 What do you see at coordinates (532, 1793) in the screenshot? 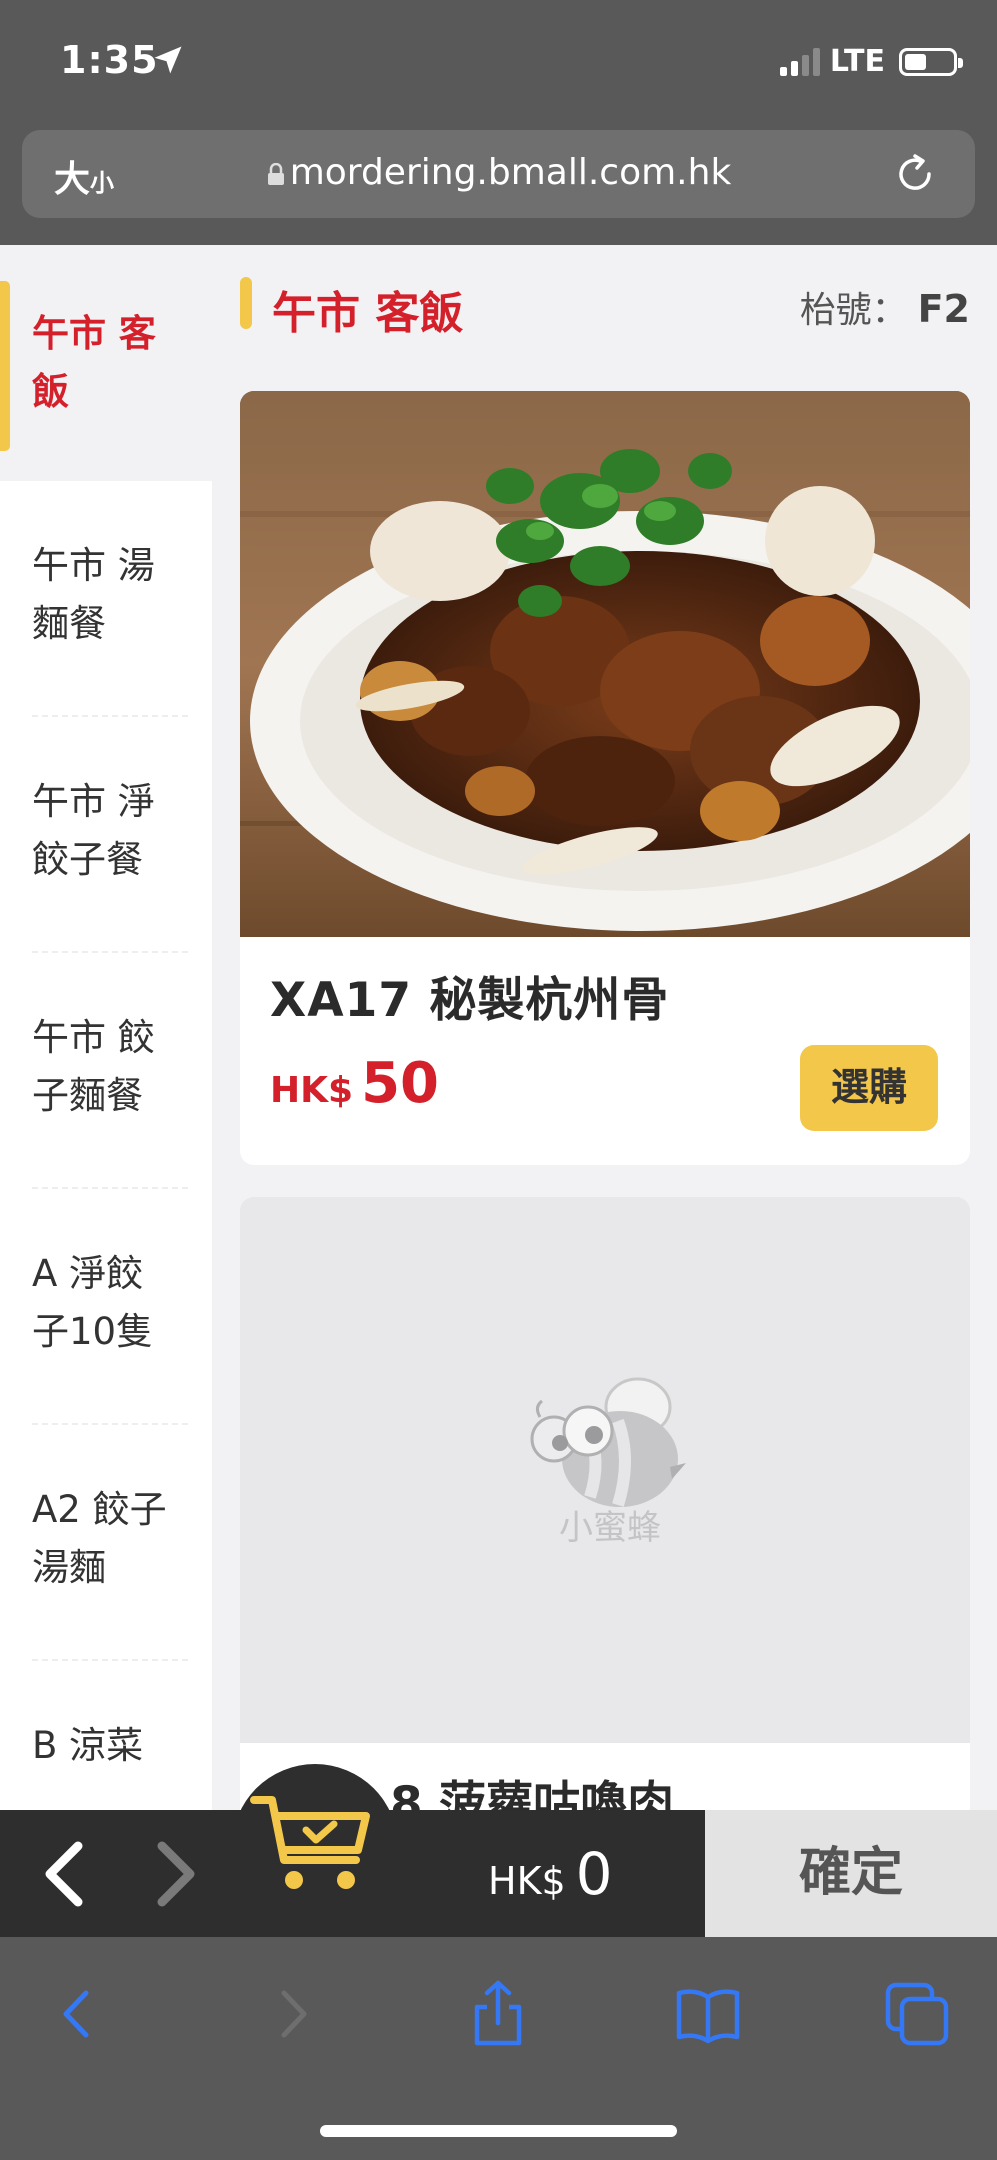
I see `product-name: 8 菠蘿咕嚕肉` at bounding box center [532, 1793].